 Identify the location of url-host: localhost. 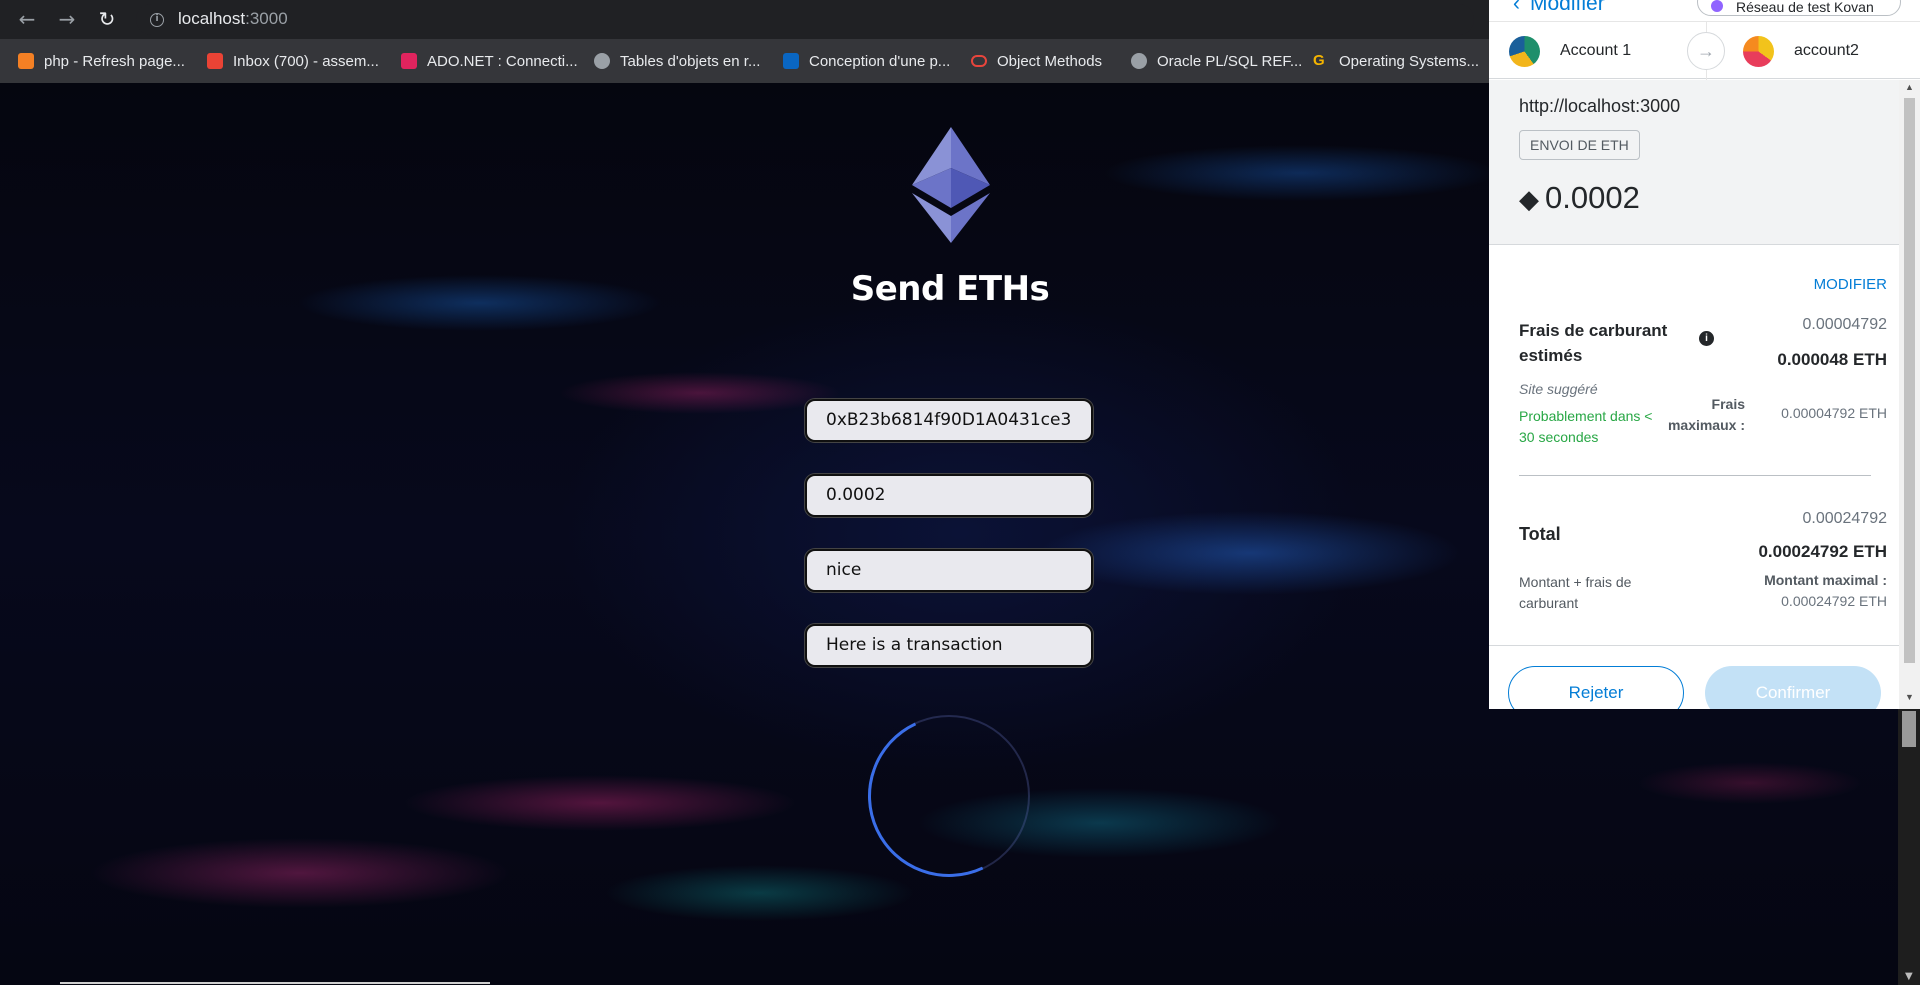
(212, 18).